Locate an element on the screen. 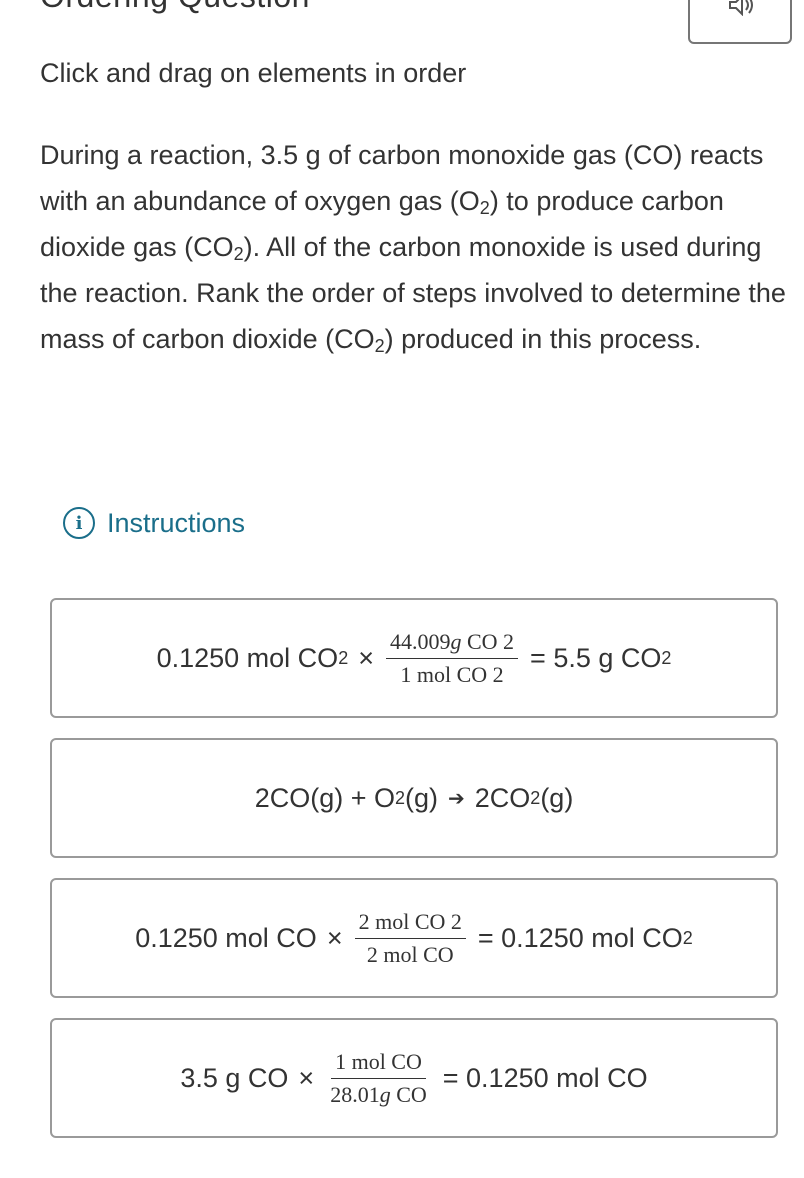 The width and height of the screenshot is (804, 1178). fraction-denominator: 1 mol CO 2 is located at coordinates (452, 674).